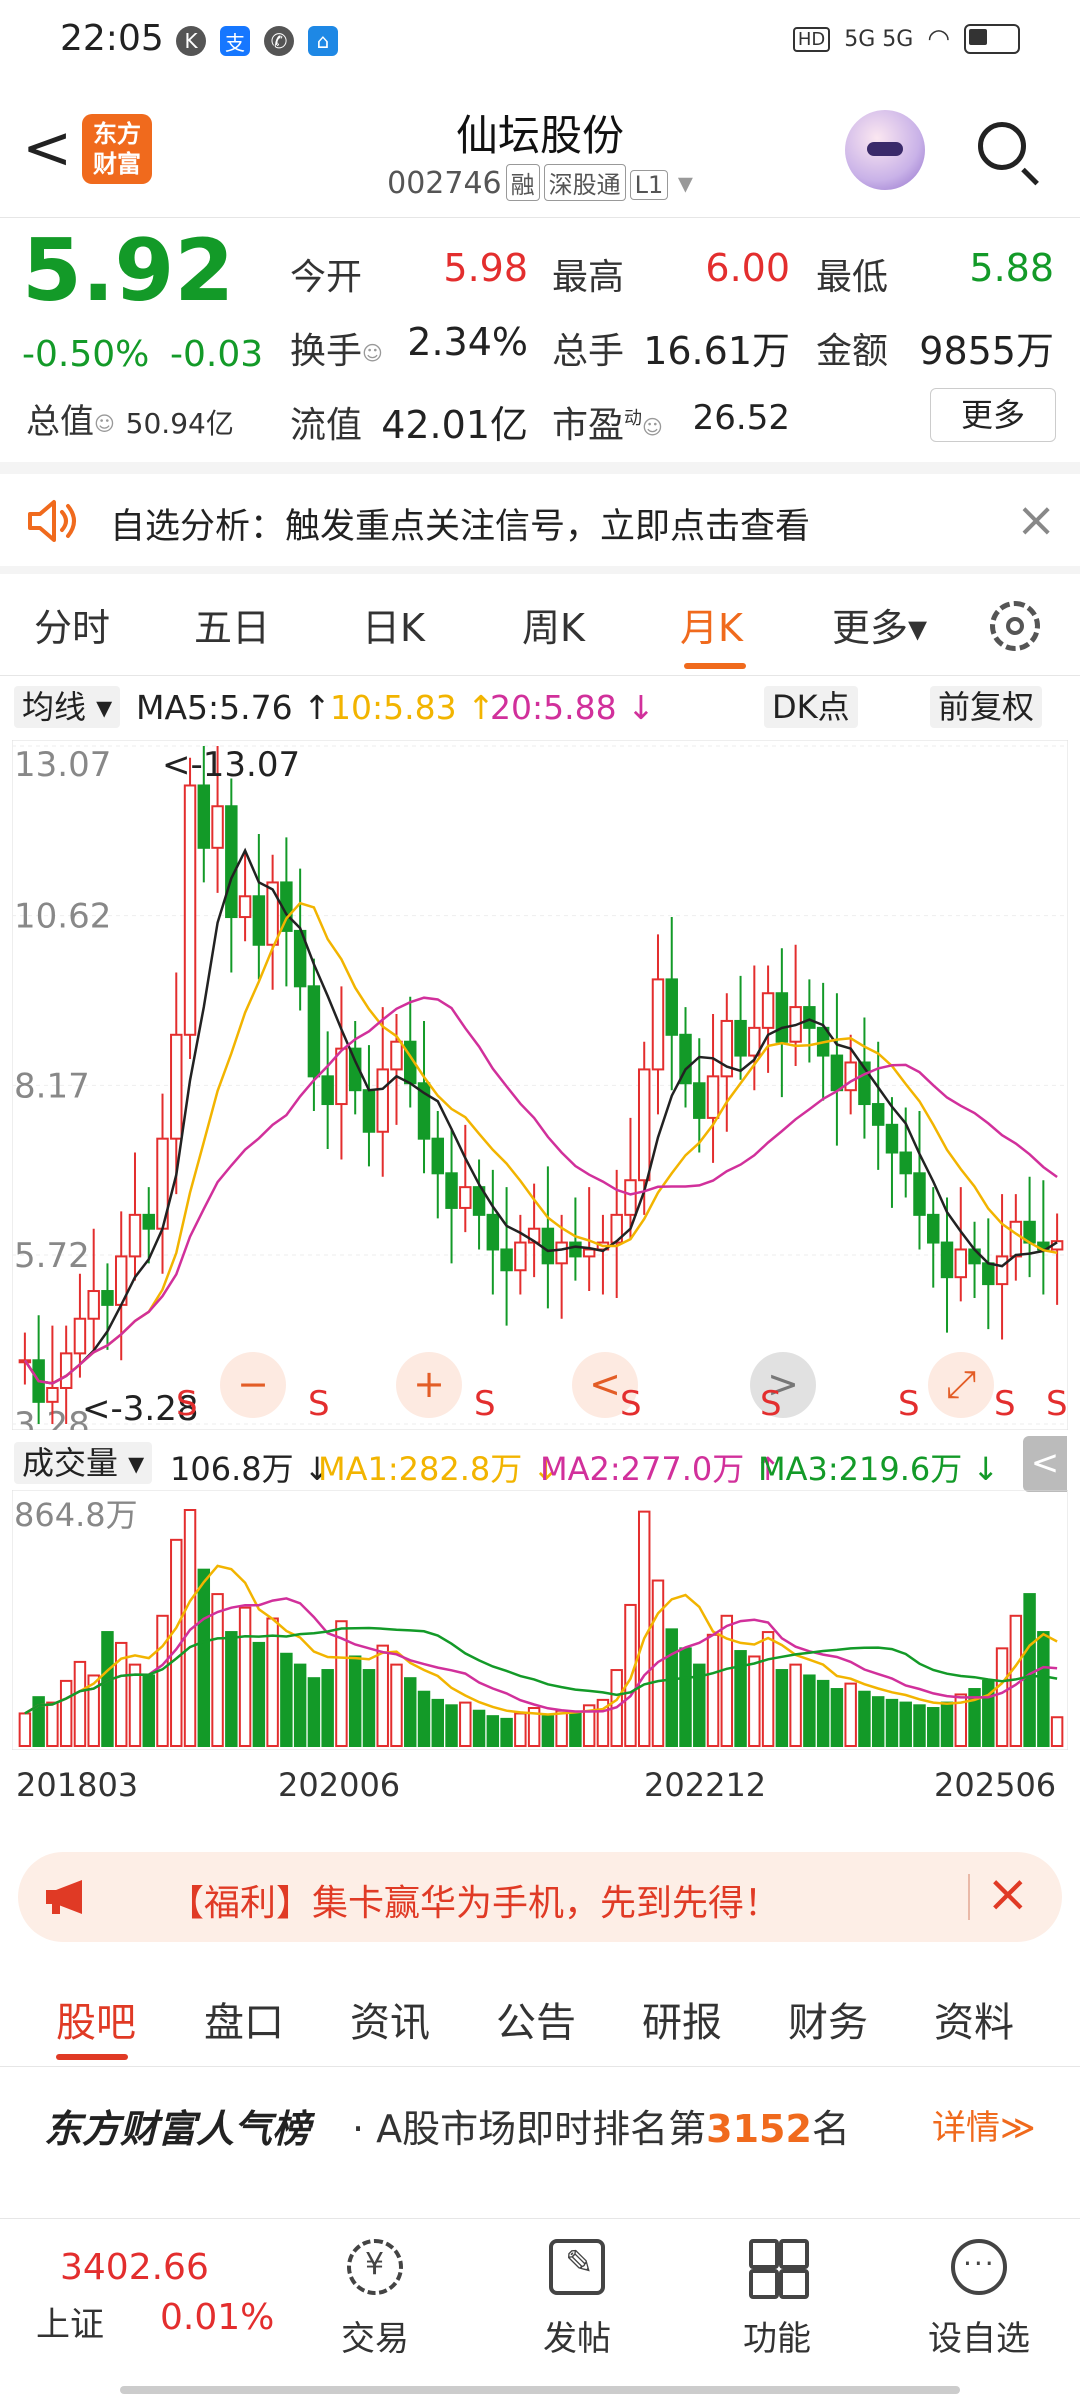 This screenshot has width=1080, height=2401. I want to click on signal-icon: 5G 5G, so click(879, 39).